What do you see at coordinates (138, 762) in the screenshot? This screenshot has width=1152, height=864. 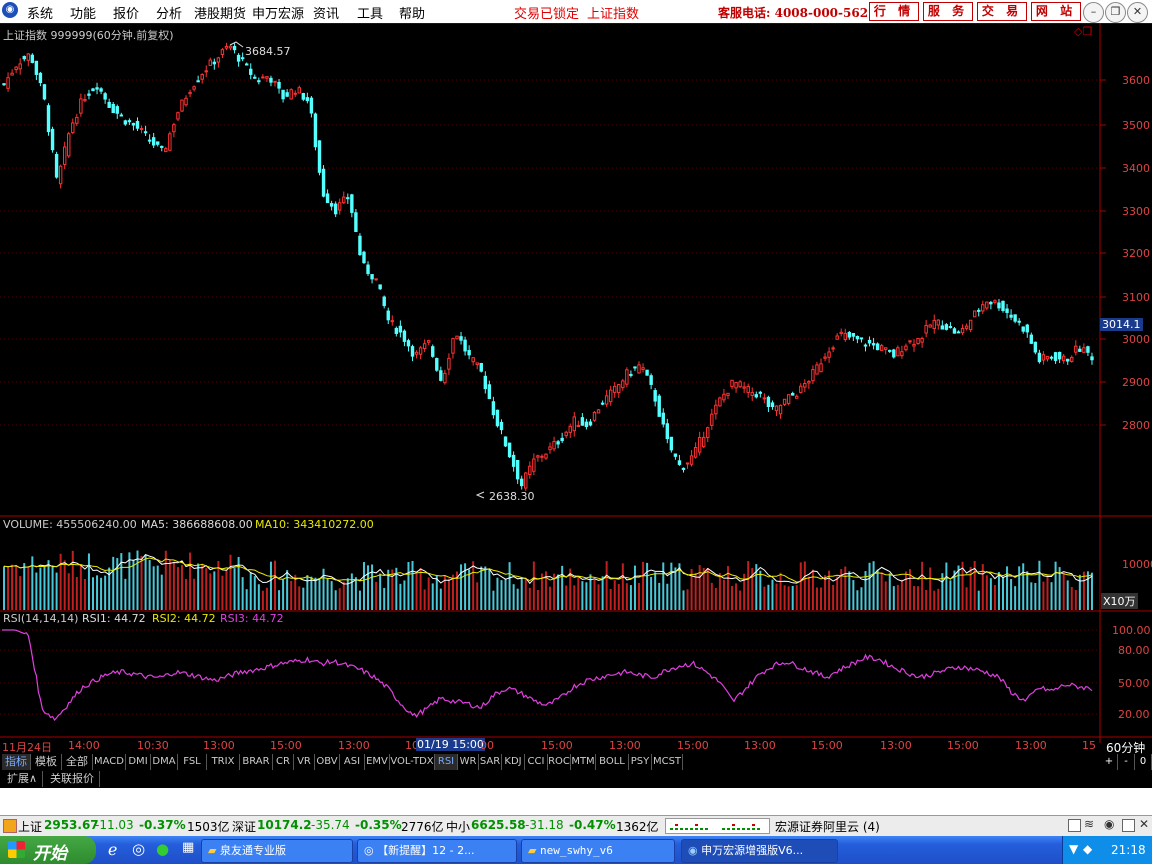 I see `indicator-tab-dmi: DMI` at bounding box center [138, 762].